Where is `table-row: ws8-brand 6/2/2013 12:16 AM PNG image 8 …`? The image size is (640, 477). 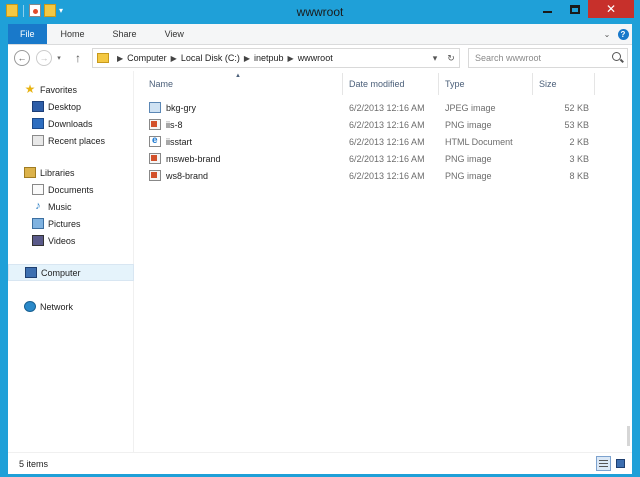
table-row: ws8-brand 6/2/2013 12:16 AM PNG image 8 … is located at coordinates (380, 175).